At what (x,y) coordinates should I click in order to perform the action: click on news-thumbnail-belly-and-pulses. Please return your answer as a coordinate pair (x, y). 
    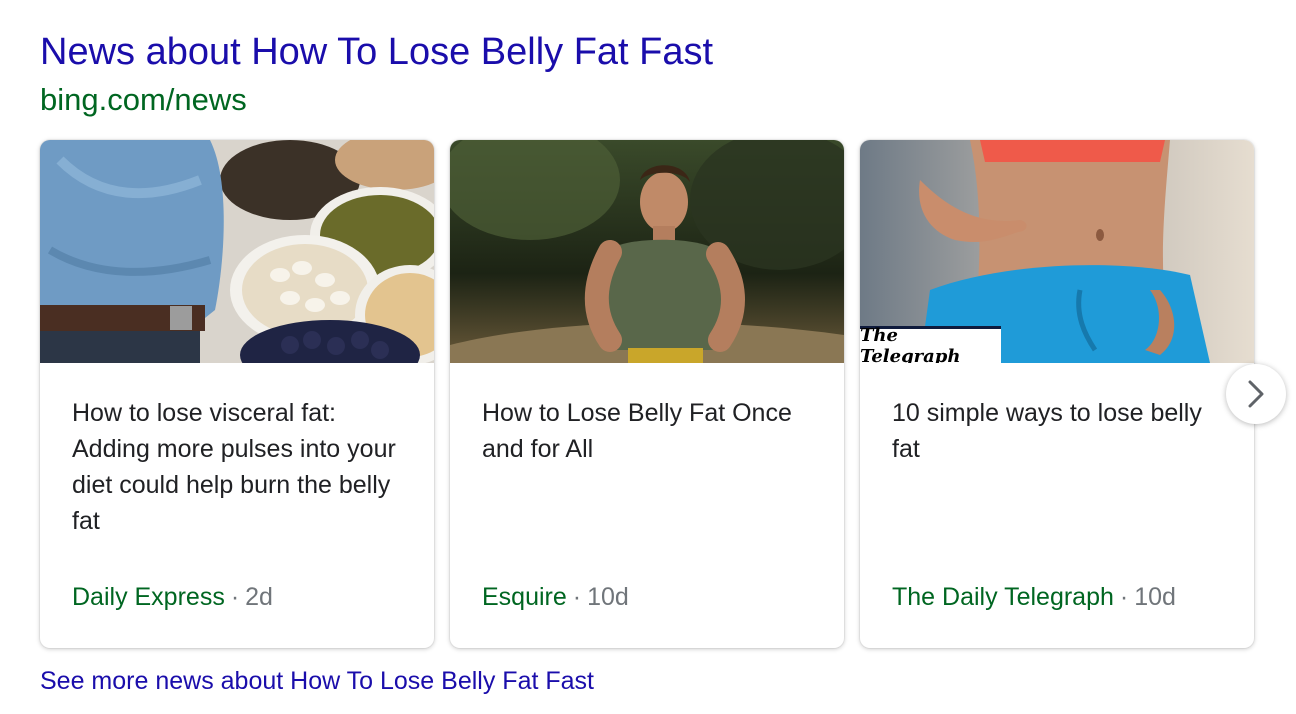
    Looking at the image, I should click on (237, 251).